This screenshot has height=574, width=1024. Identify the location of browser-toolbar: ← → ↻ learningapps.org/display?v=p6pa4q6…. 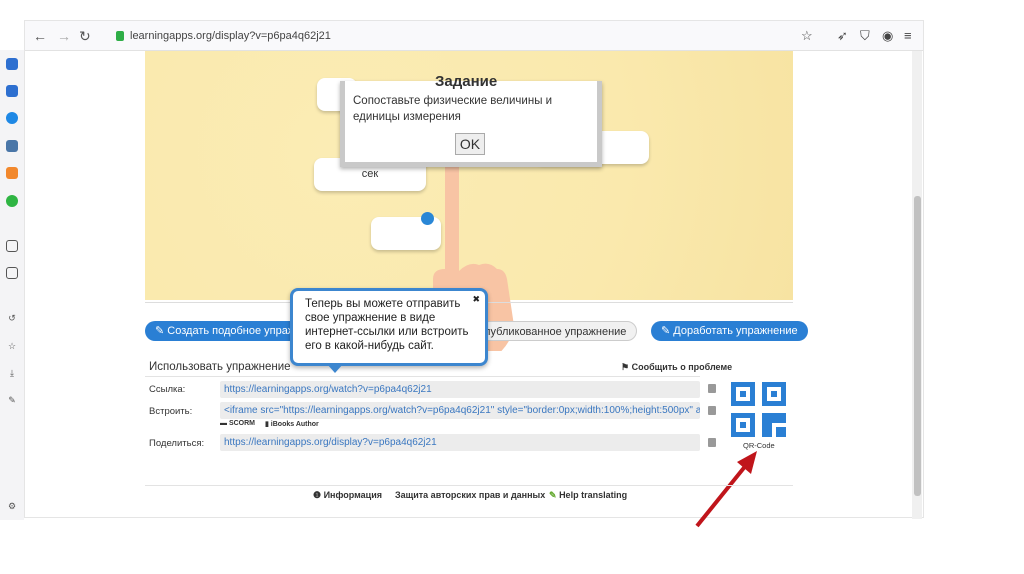
(474, 36).